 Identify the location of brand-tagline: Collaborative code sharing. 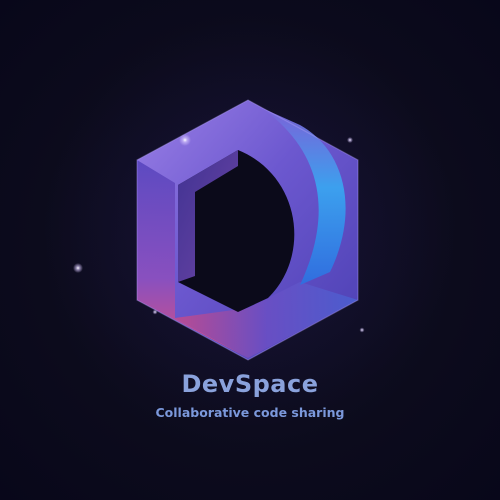
(250, 412).